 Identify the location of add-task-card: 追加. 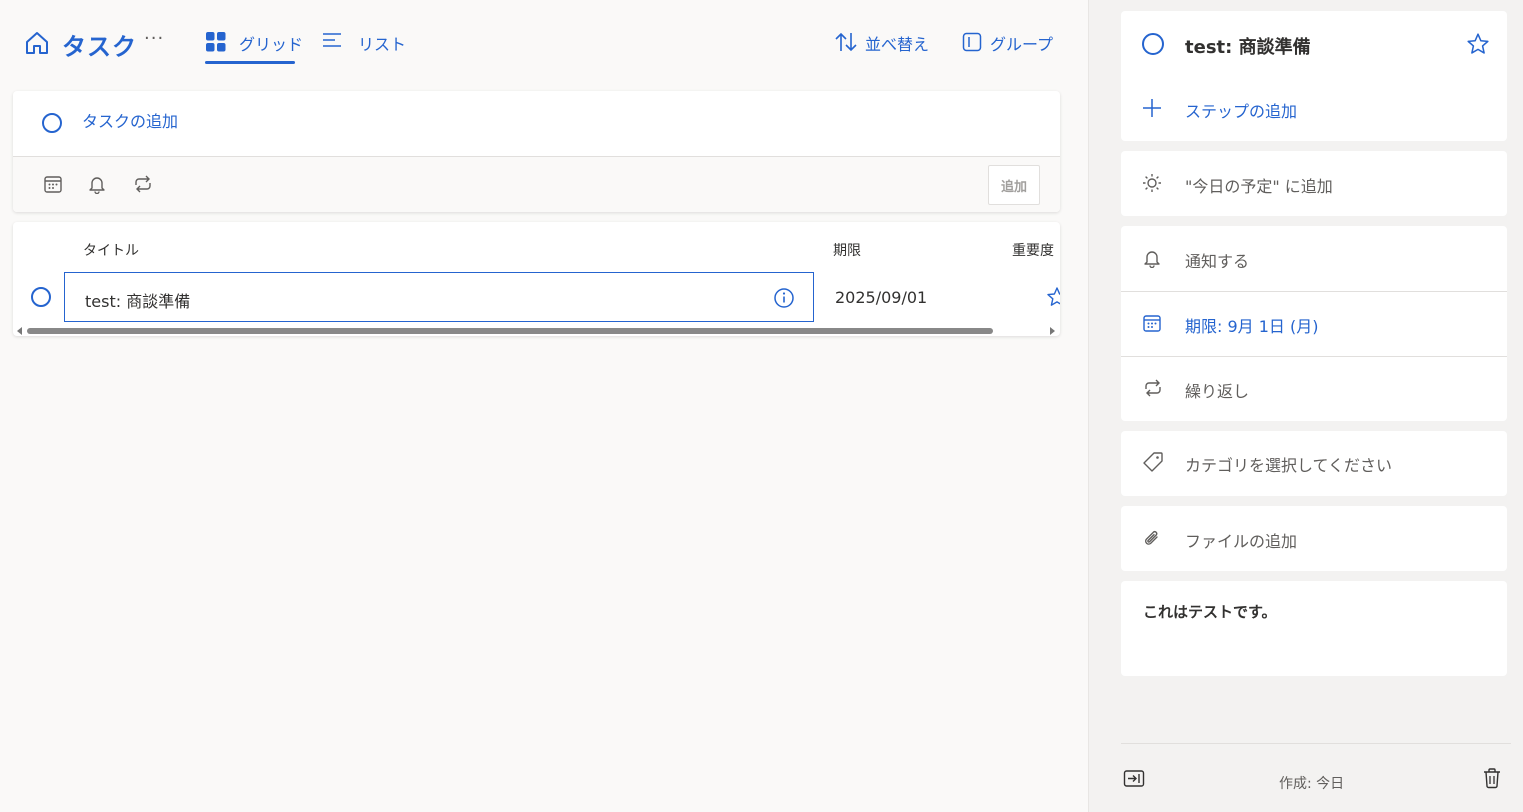
(536, 151).